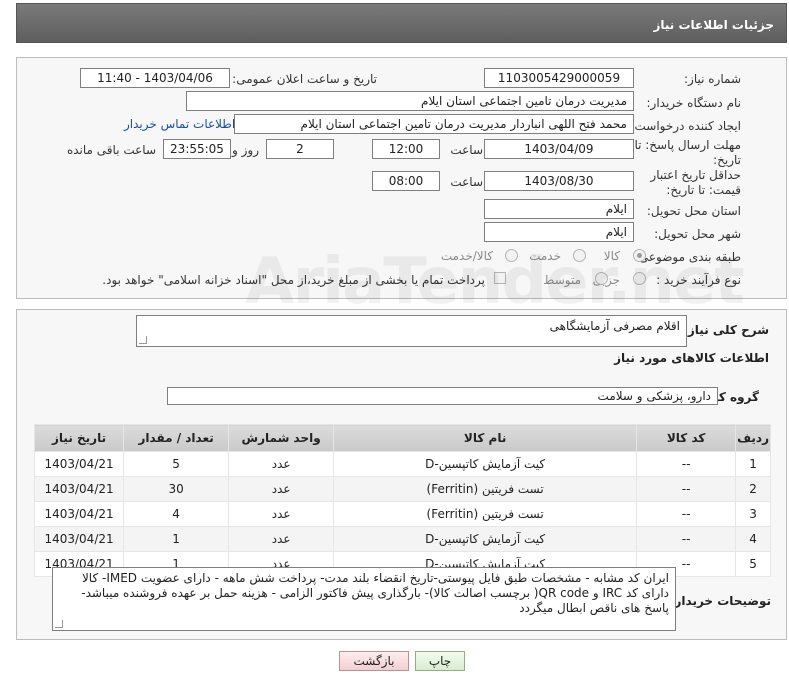 Image resolution: width=789 pixels, height=686 pixels. I want to click on deadline-date-field: 1403/04/09, so click(559, 149).